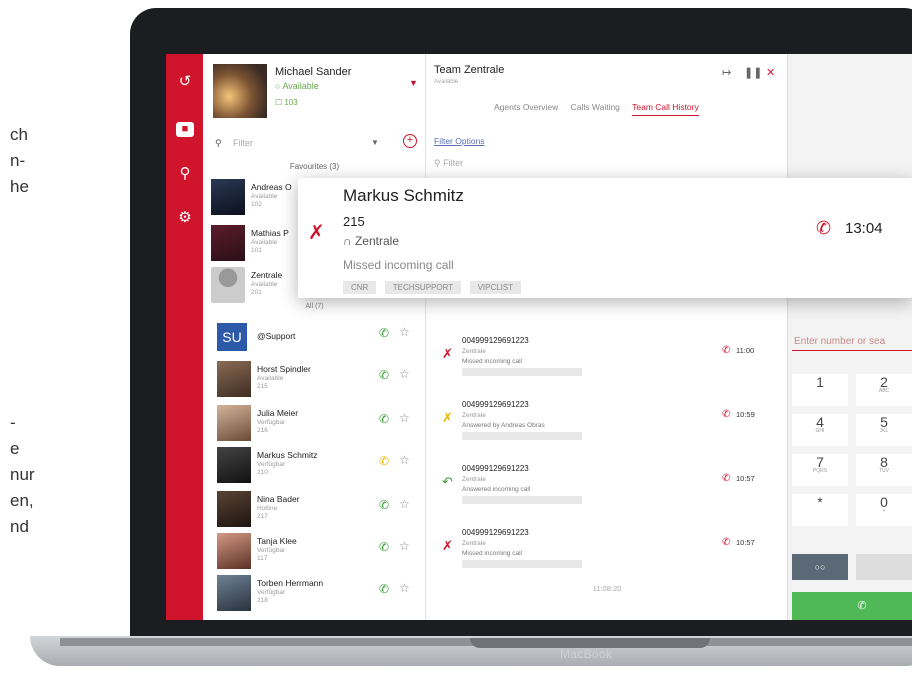 Image resolution: width=912 pixels, height=692 pixels. What do you see at coordinates (820, 567) in the screenshot?
I see `voicemail-button: ○○` at bounding box center [820, 567].